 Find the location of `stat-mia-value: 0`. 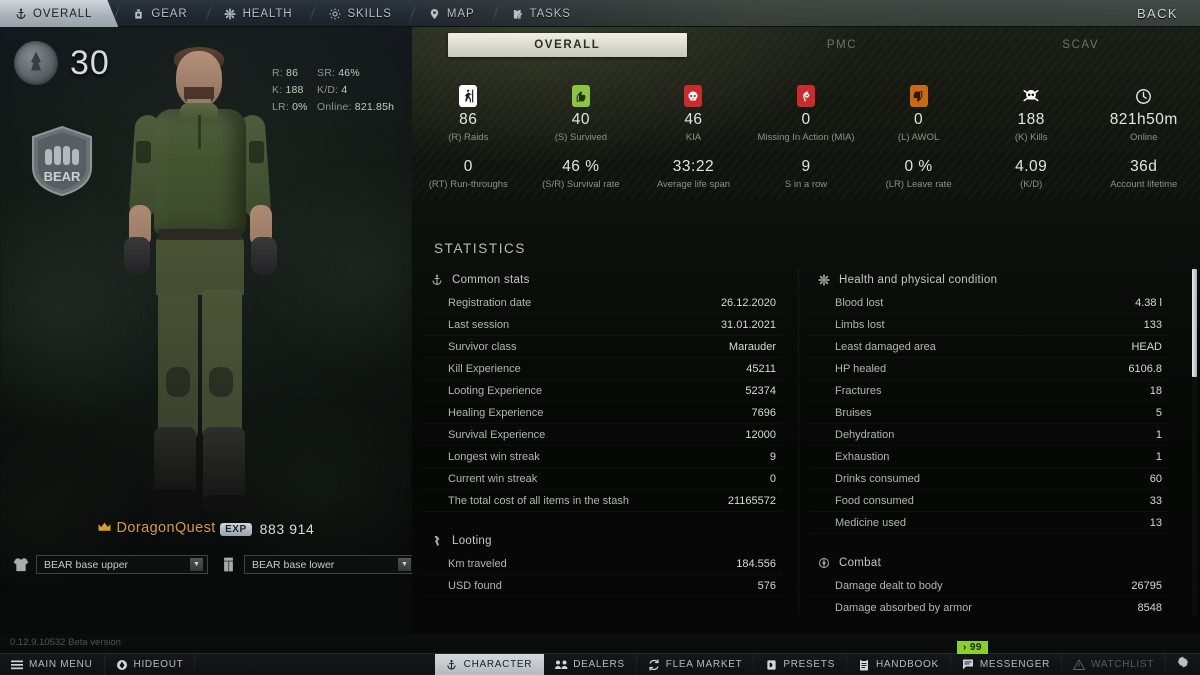

stat-mia-value: 0 is located at coordinates (806, 119).